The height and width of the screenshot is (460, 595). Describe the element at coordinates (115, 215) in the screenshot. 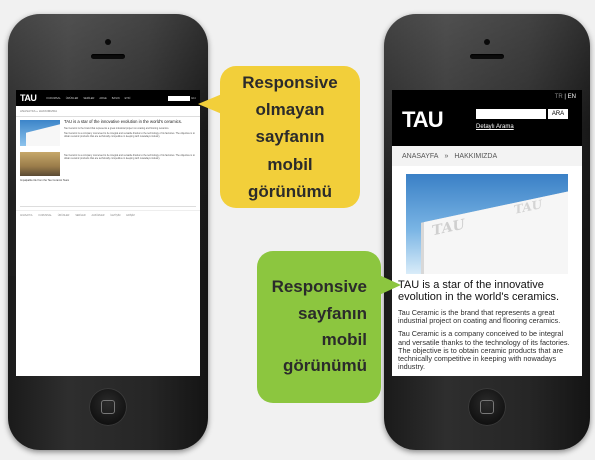

I see `footer-link: İLETİŞİM` at that location.